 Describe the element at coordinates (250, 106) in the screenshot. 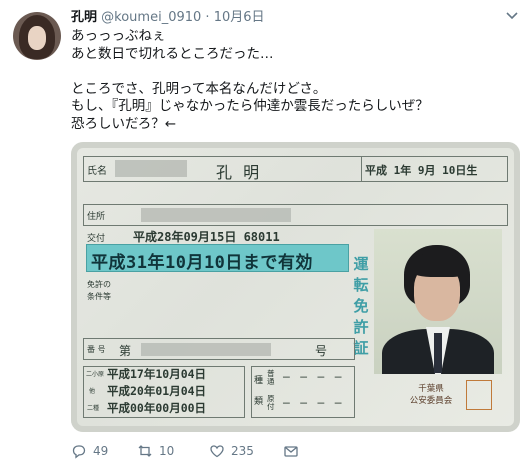

I see `tweet-line: もし、『孔明』じゃなかったら仲達か雲長だったらしいぜ？` at that location.